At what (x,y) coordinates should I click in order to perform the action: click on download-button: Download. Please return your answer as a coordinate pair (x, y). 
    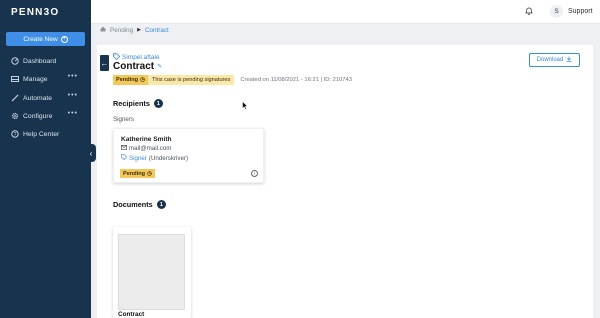
    Looking at the image, I should click on (554, 60).